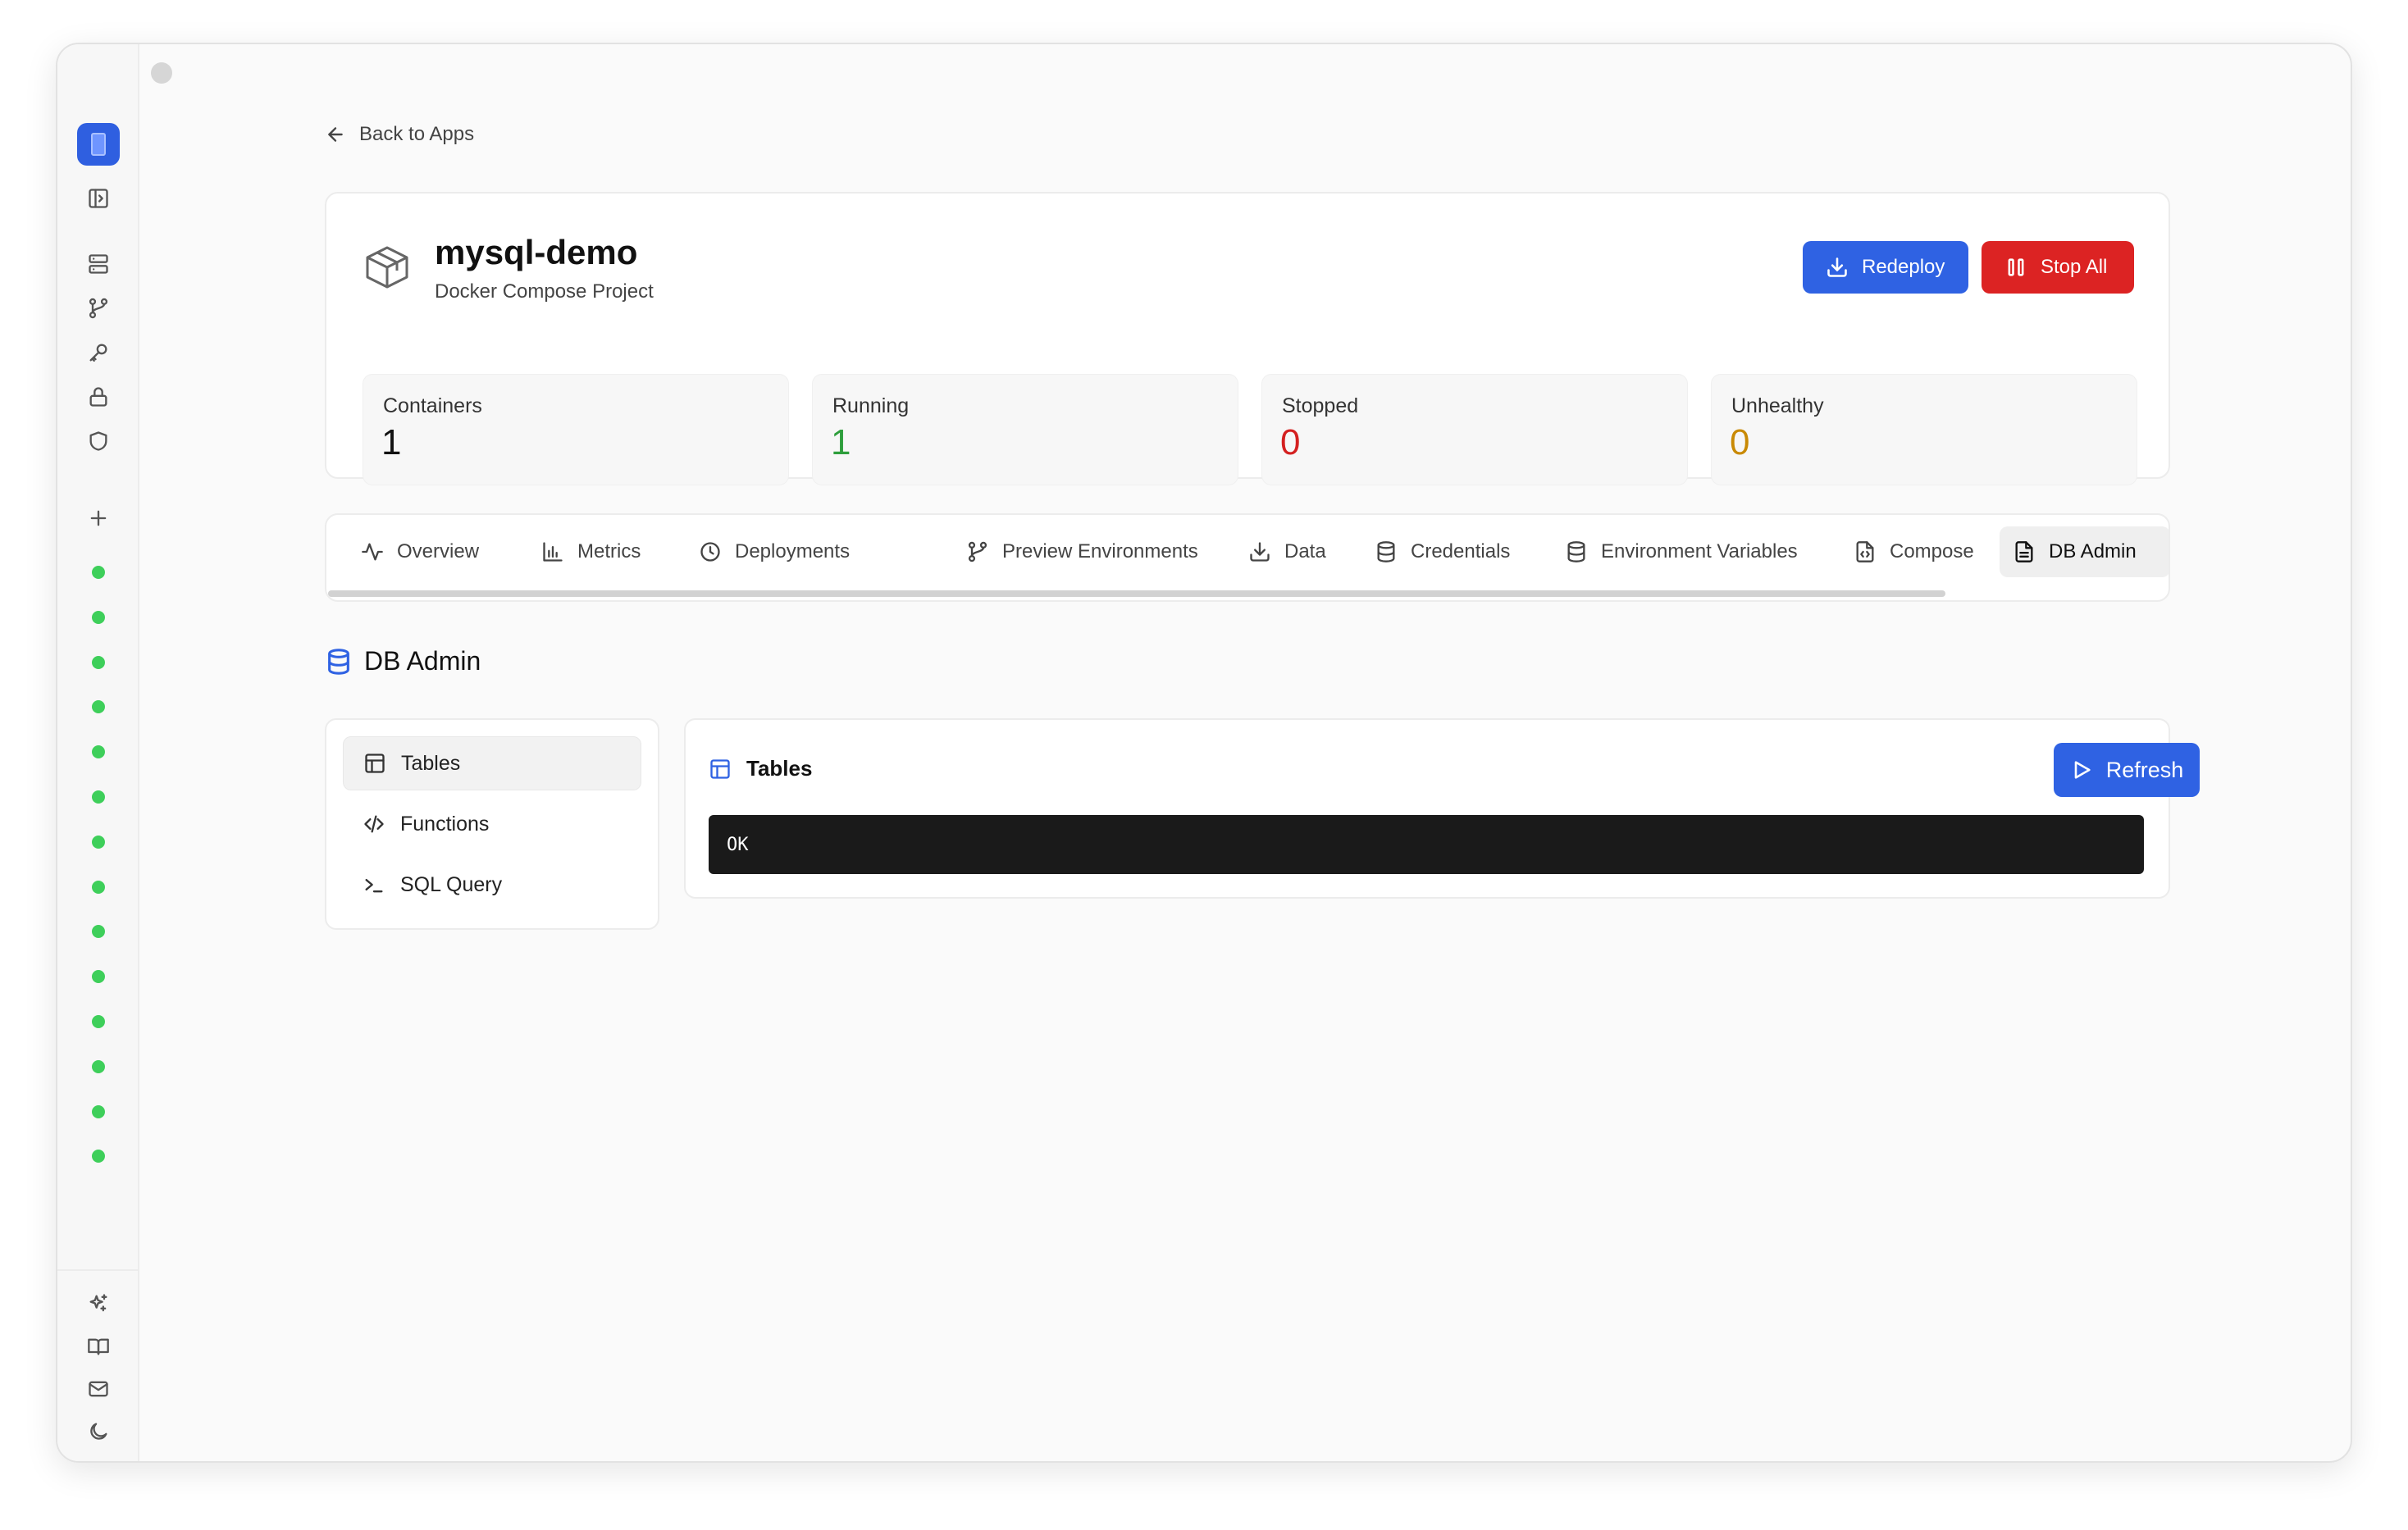  I want to click on app-logo, so click(98, 145).